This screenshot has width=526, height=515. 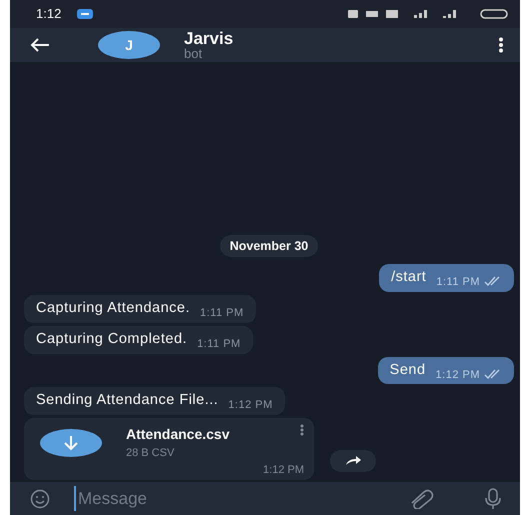 What do you see at coordinates (302, 430) in the screenshot?
I see `more-icon` at bounding box center [302, 430].